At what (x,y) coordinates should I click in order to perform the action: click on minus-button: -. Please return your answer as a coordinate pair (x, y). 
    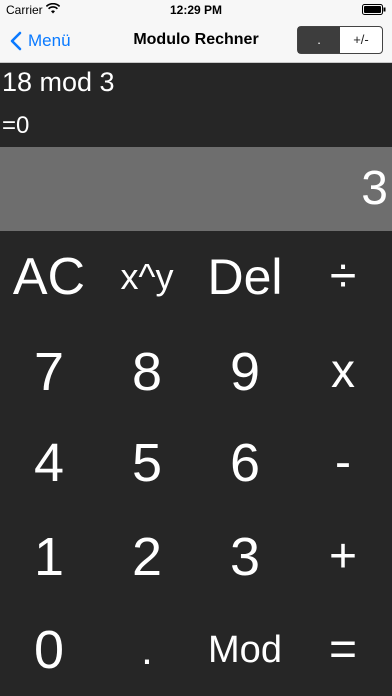
    Looking at the image, I should click on (343, 463).